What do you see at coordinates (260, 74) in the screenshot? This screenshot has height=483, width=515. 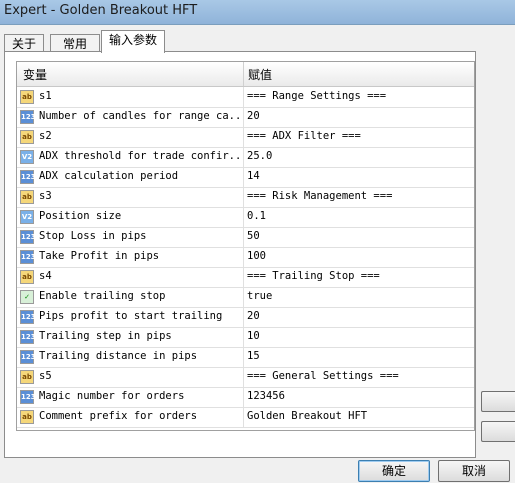 I see `column-header-value: 赋值` at bounding box center [260, 74].